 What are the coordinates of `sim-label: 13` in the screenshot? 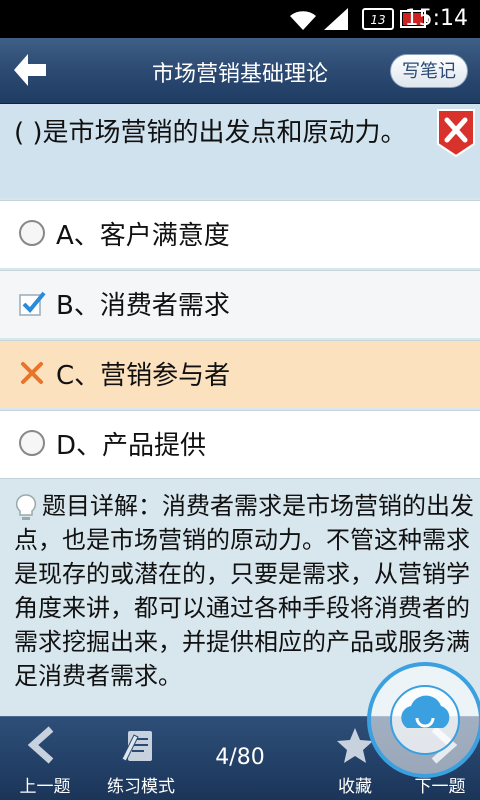 It's located at (377, 20).